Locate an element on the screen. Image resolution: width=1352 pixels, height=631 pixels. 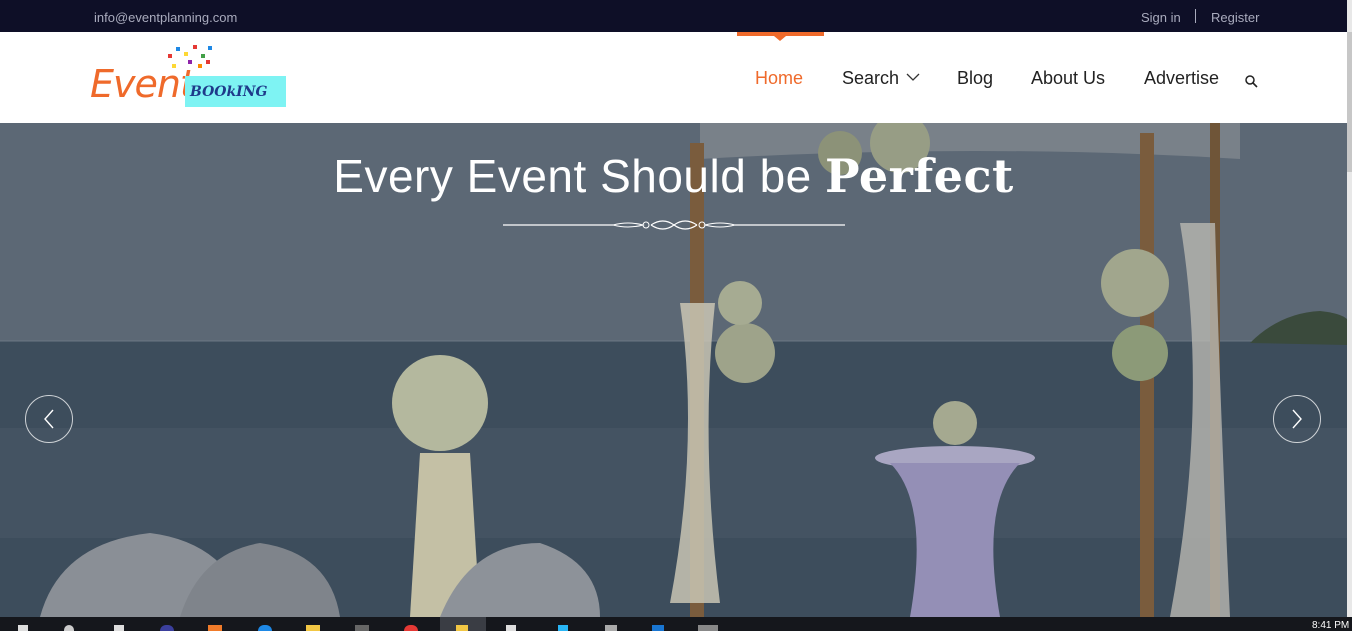
logo-booking-text: BOOkING is located at coordinates (229, 92).